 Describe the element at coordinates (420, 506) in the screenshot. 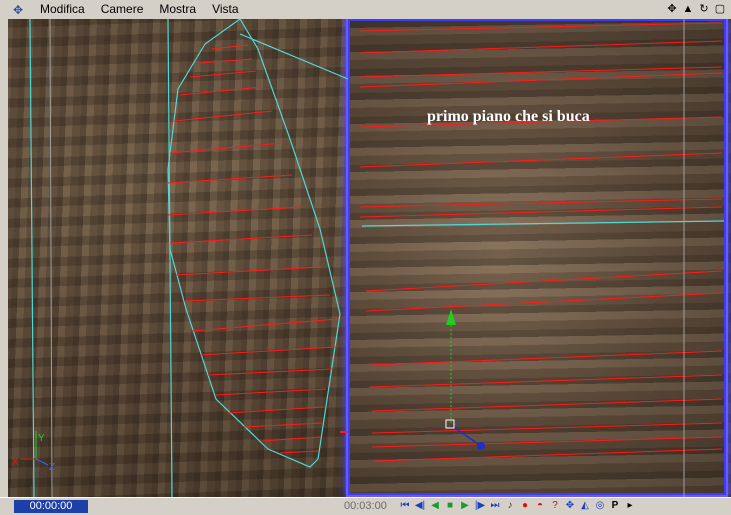

I see `prev-key-icon: ◀|` at that location.